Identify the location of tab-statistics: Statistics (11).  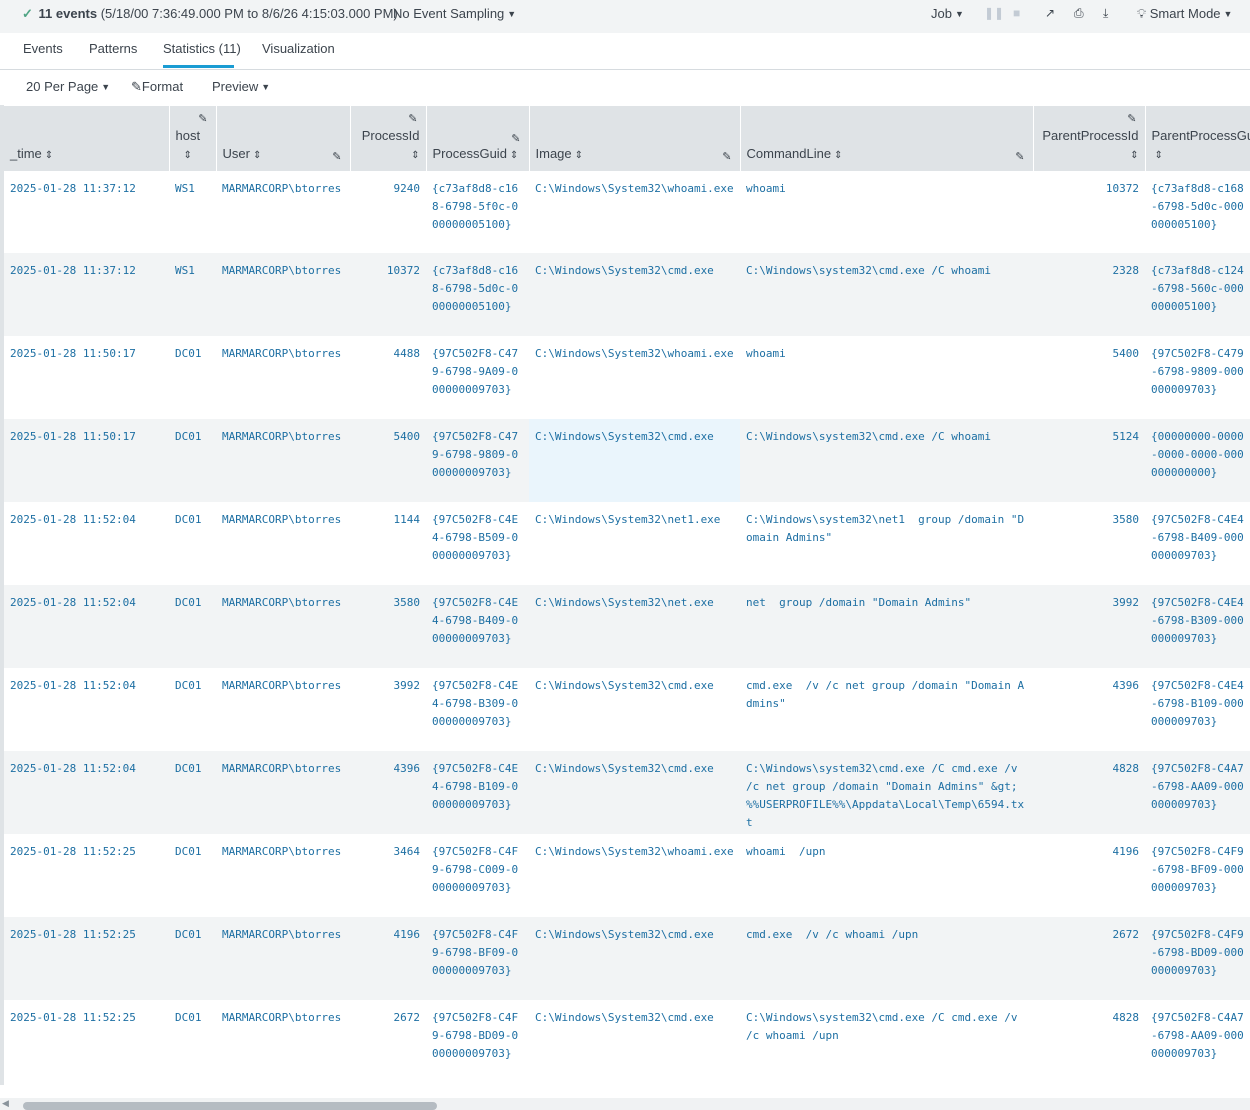
(202, 48).